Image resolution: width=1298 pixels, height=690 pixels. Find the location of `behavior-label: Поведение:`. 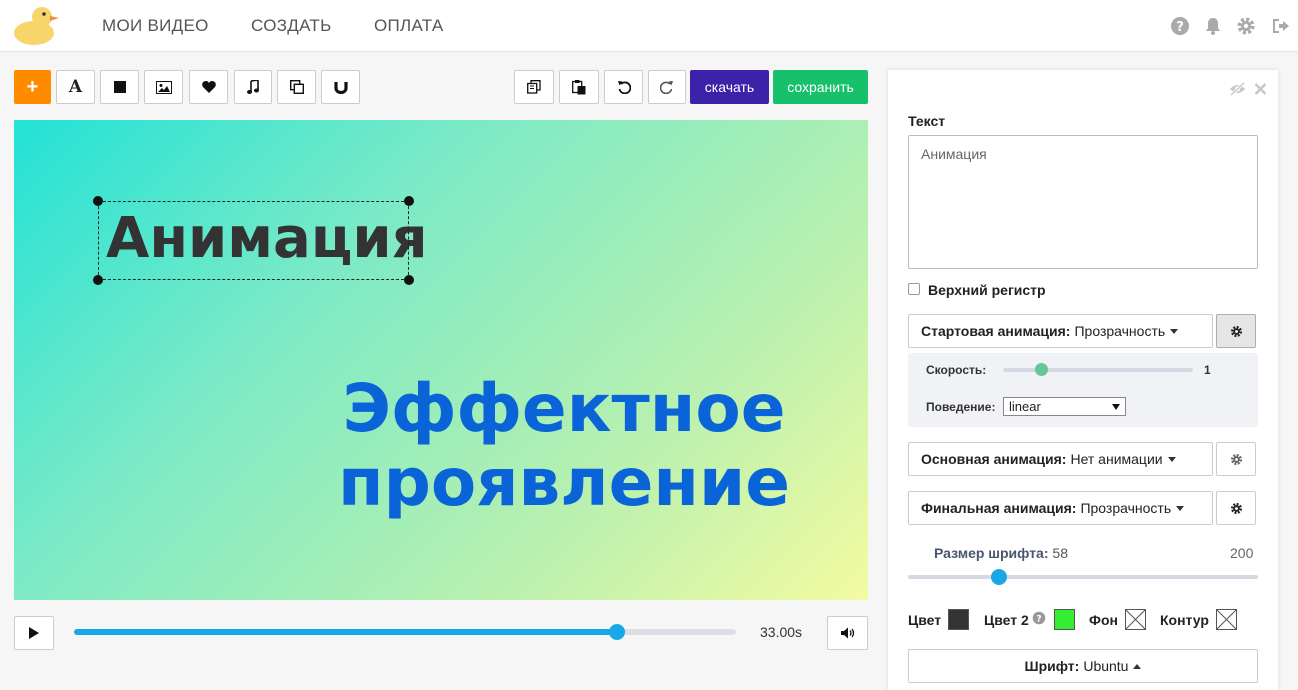

behavior-label: Поведение: is located at coordinates (961, 407).